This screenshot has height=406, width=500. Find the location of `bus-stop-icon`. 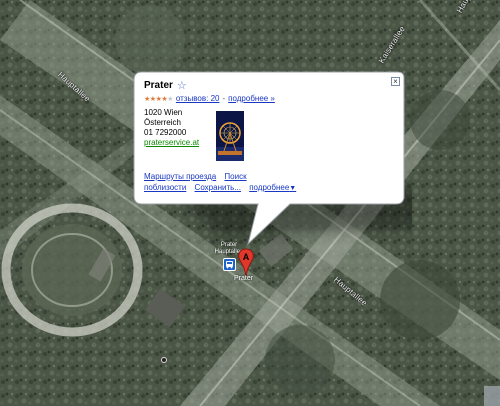

bus-stop-icon is located at coordinates (229, 264).